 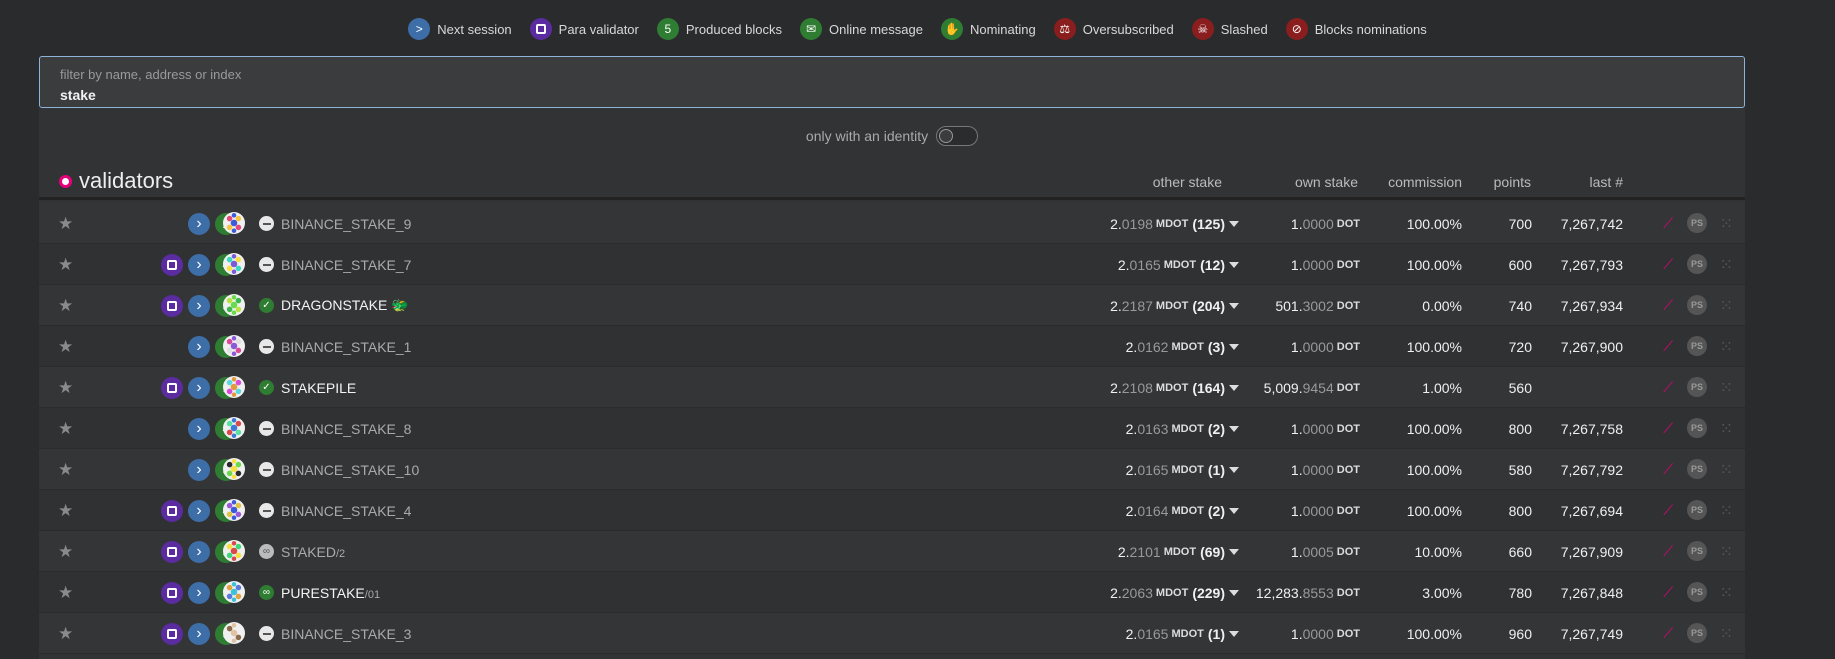 What do you see at coordinates (339, 469) in the screenshot?
I see `identity: BINANCE_STAKE_10` at bounding box center [339, 469].